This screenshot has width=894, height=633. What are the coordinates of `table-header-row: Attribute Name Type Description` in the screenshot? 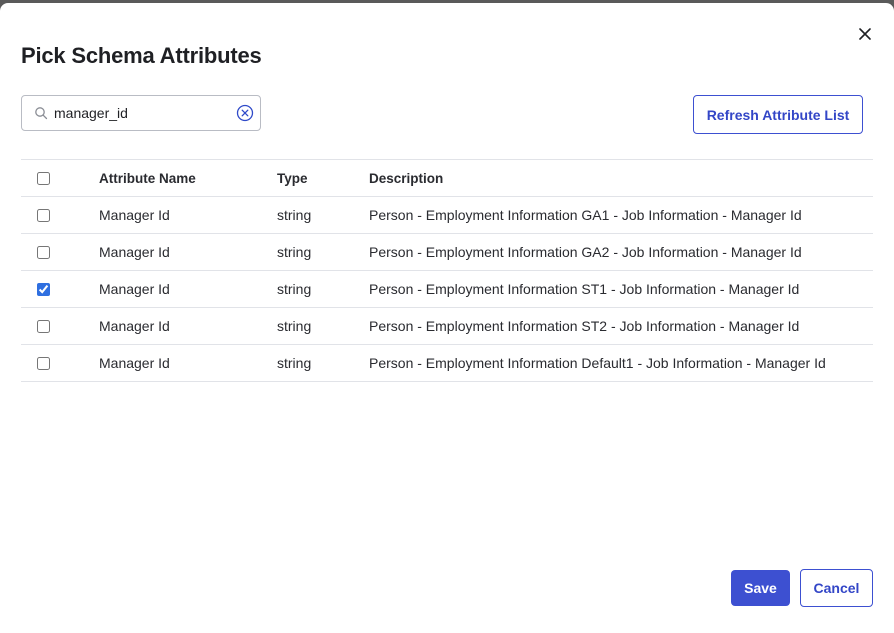 It's located at (447, 178).